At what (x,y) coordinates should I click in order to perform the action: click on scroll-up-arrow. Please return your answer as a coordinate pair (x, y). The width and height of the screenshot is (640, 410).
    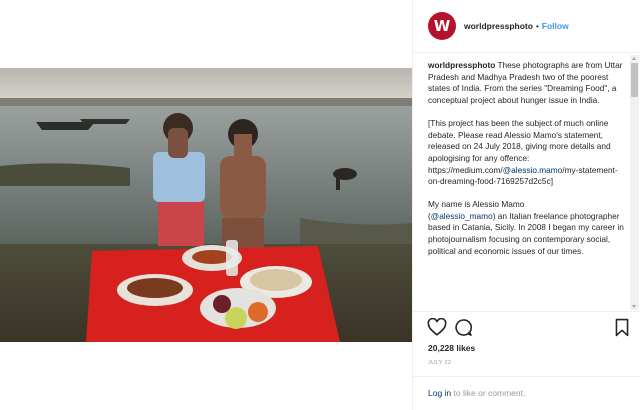
    Looking at the image, I should click on (634, 58).